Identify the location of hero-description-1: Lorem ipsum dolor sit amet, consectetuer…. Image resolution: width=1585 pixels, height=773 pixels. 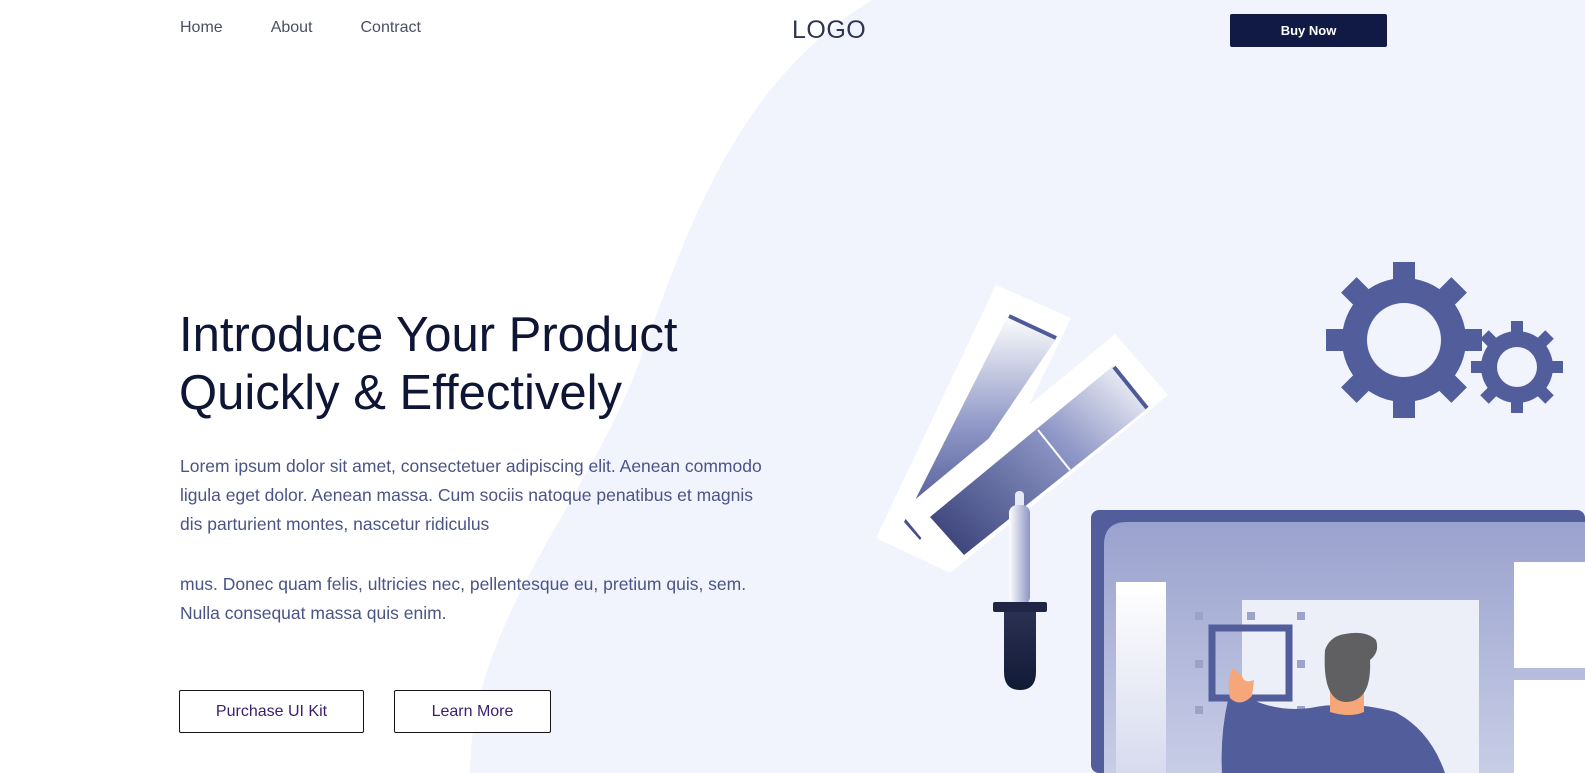
(471, 495).